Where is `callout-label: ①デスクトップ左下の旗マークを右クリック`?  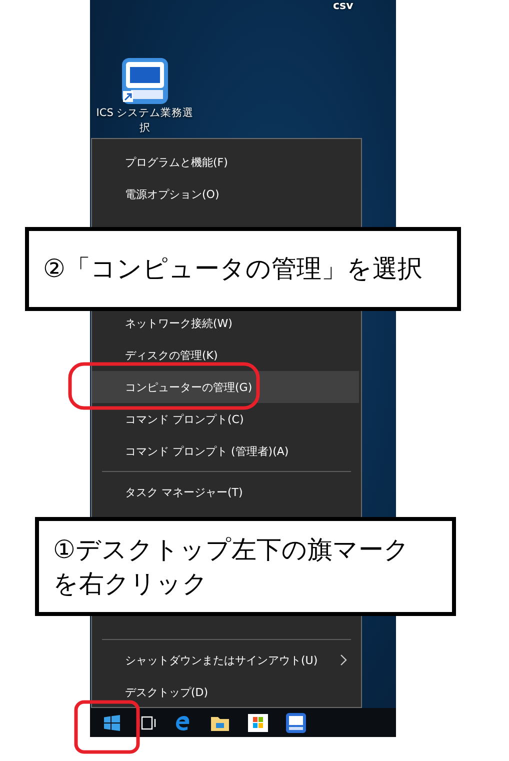 callout-label: ①デスクトップ左下の旗マークを右クリック is located at coordinates (231, 567).